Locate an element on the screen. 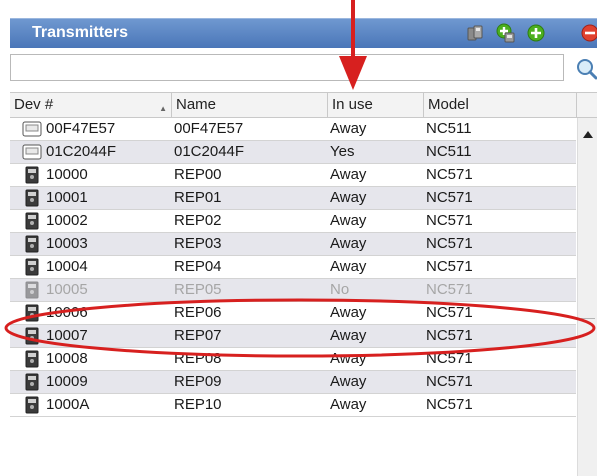  add-icon is located at coordinates (536, 33).